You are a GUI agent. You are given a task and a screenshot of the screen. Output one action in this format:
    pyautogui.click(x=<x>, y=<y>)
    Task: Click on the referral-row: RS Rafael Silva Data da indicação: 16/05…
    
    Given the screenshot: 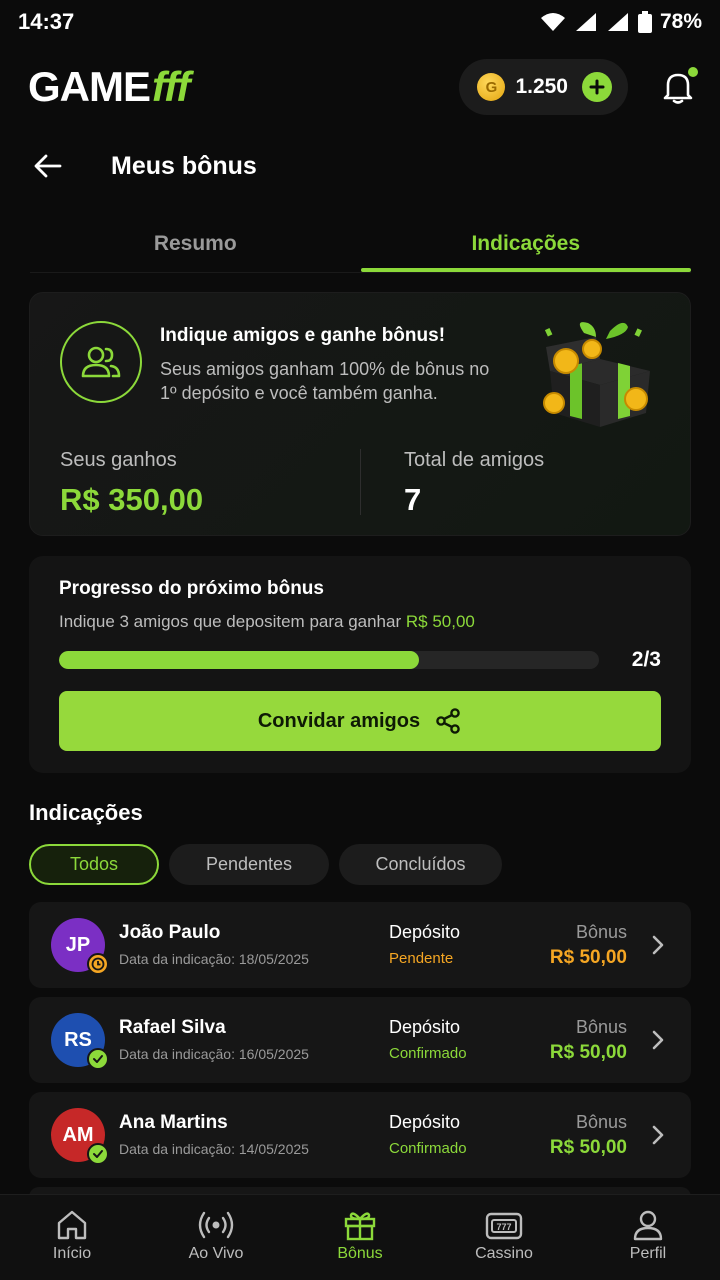 What is the action you would take?
    pyautogui.click(x=360, y=1040)
    